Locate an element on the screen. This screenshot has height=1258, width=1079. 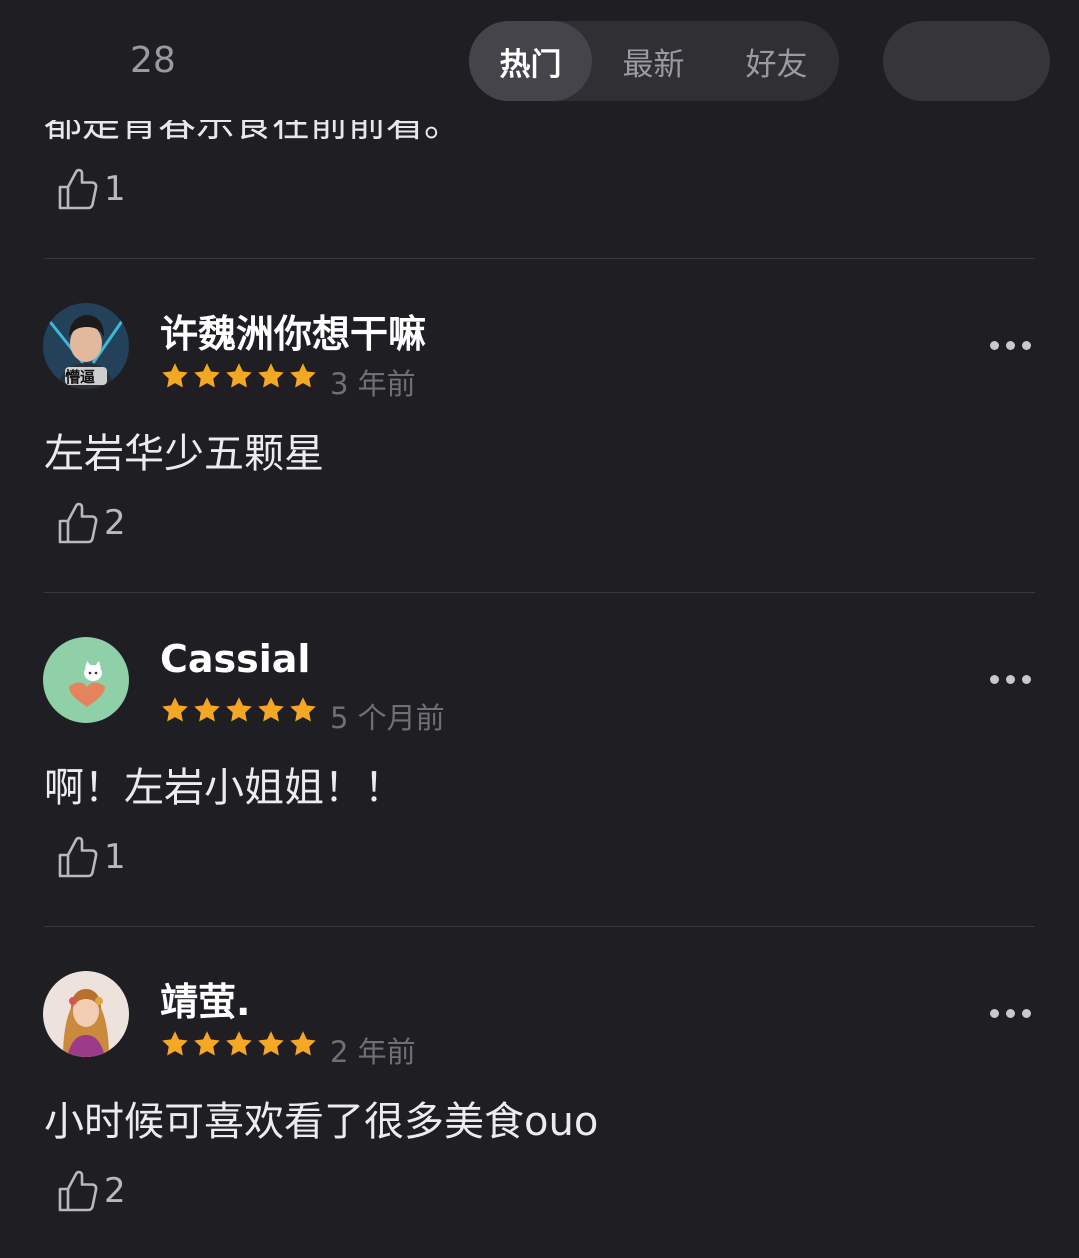
comment-text: 啊！左岩小姐姐！！ is located at coordinates (224, 788).